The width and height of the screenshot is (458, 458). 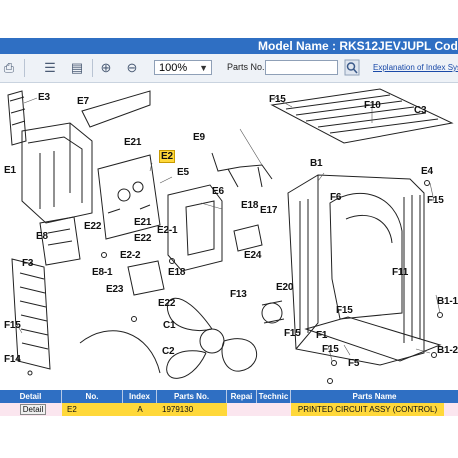 I want to click on zoom-value: 100%, so click(x=173, y=68).